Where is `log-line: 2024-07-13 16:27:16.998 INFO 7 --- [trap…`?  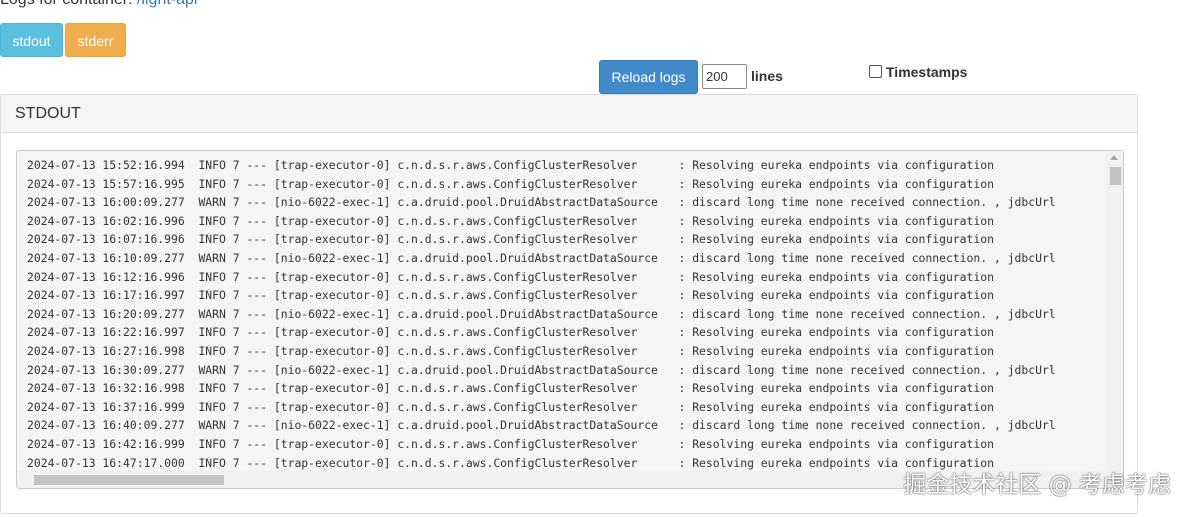
log-line: 2024-07-13 16:27:16.998 INFO 7 --- [trap… is located at coordinates (510, 350).